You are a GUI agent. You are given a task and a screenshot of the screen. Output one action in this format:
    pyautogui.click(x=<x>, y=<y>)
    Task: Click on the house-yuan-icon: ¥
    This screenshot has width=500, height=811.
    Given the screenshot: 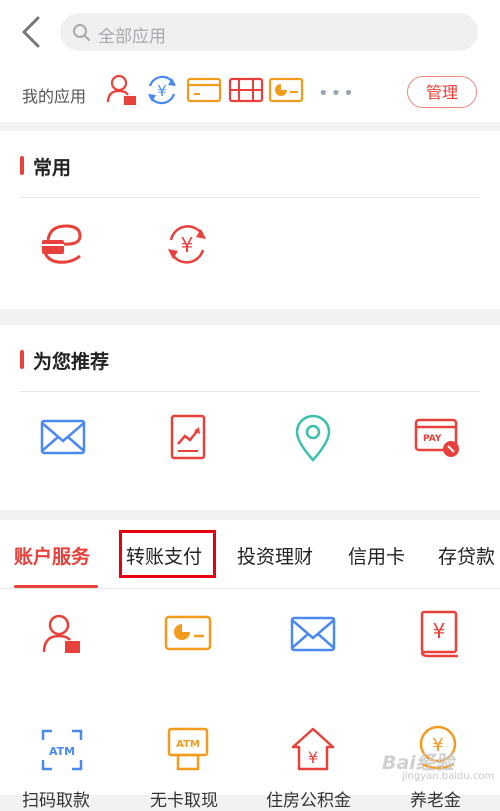 What is the action you would take?
    pyautogui.click(x=313, y=749)
    